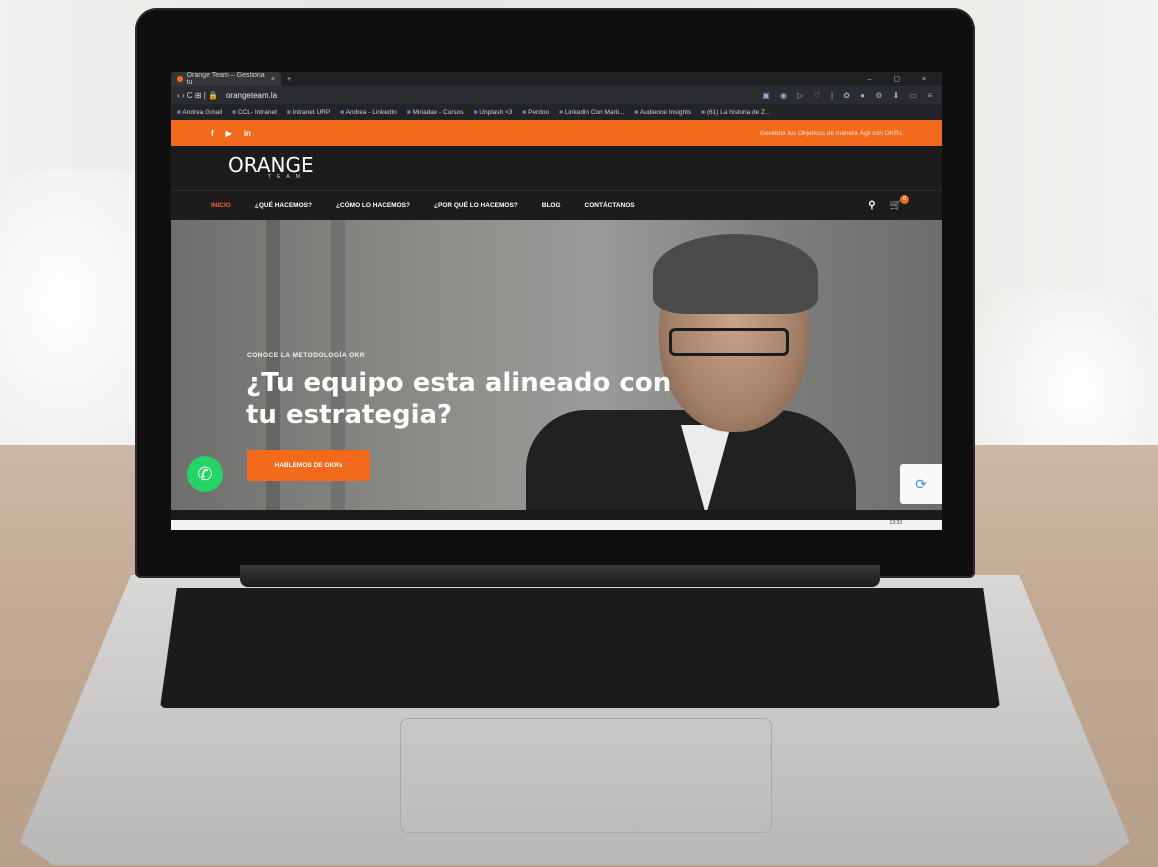  I want to click on nav-item-contactanos: CONTÁCTANOS, so click(610, 205).